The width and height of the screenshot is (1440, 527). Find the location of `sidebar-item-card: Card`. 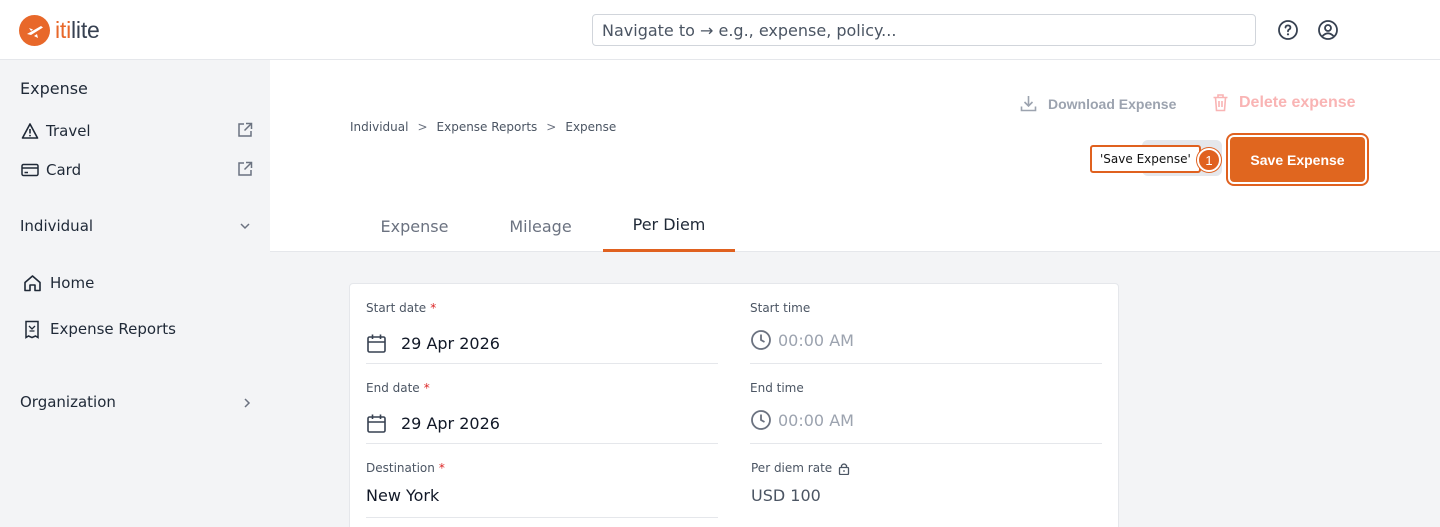

sidebar-item-card: Card is located at coordinates (138, 170).